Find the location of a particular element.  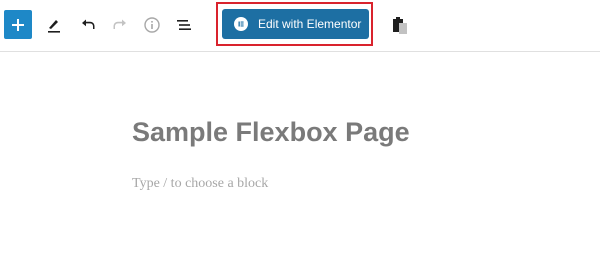

details-button is located at coordinates (152, 25).